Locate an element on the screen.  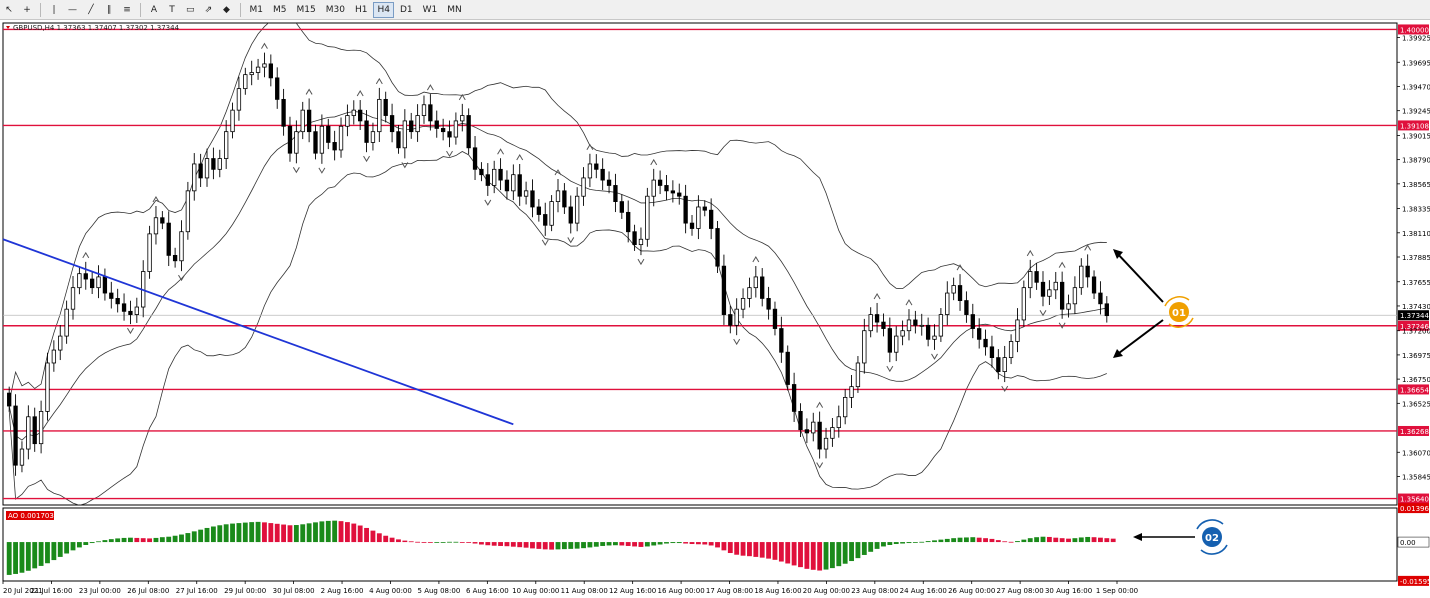
label-icon: T is located at coordinates (172, 10).